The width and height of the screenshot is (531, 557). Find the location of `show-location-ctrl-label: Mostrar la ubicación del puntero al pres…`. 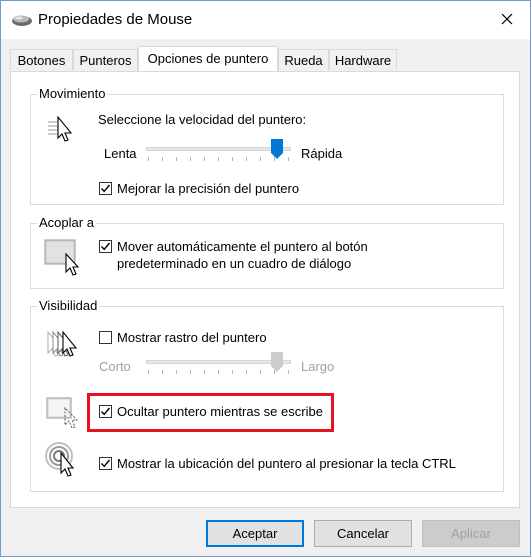

show-location-ctrl-label: Mostrar la ubicación del puntero al pres… is located at coordinates (286, 463).